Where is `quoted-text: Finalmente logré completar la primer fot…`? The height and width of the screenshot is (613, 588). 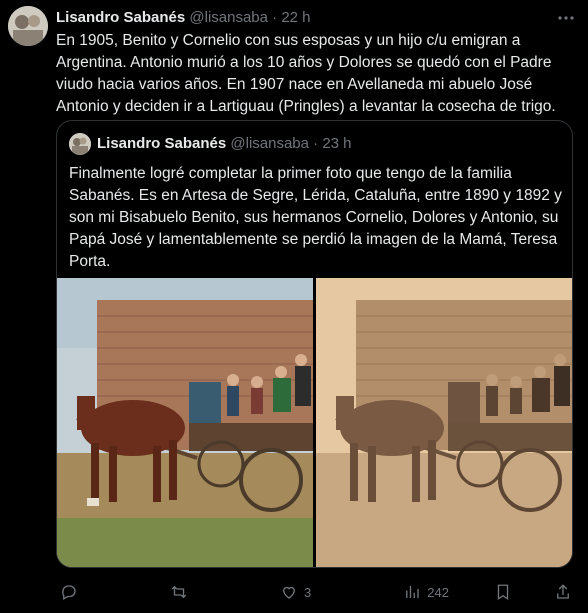
quoted-text: Finalmente logré completar la primer fot… is located at coordinates (315, 217).